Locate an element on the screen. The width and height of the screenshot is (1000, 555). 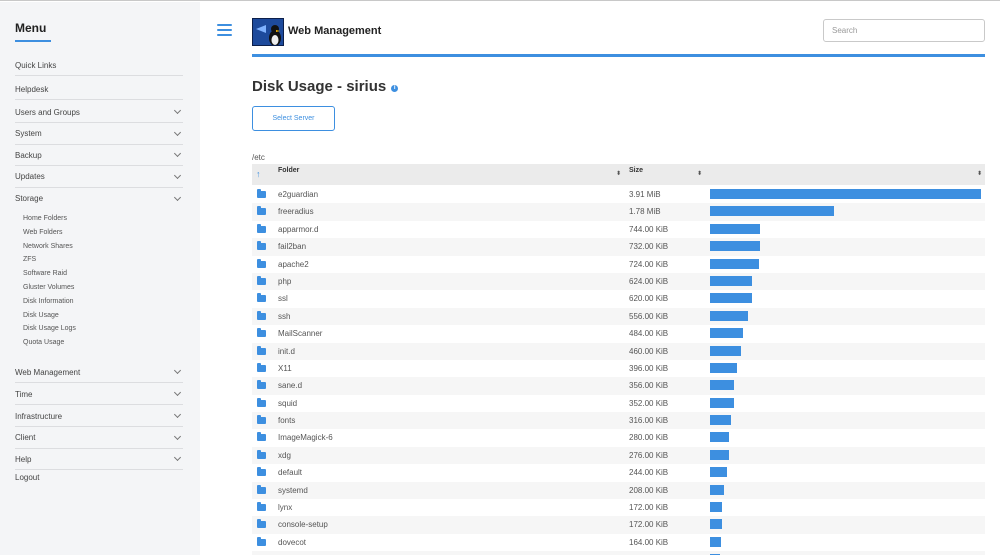
table-row: default 244.00 KiB is located at coordinates (618, 472).